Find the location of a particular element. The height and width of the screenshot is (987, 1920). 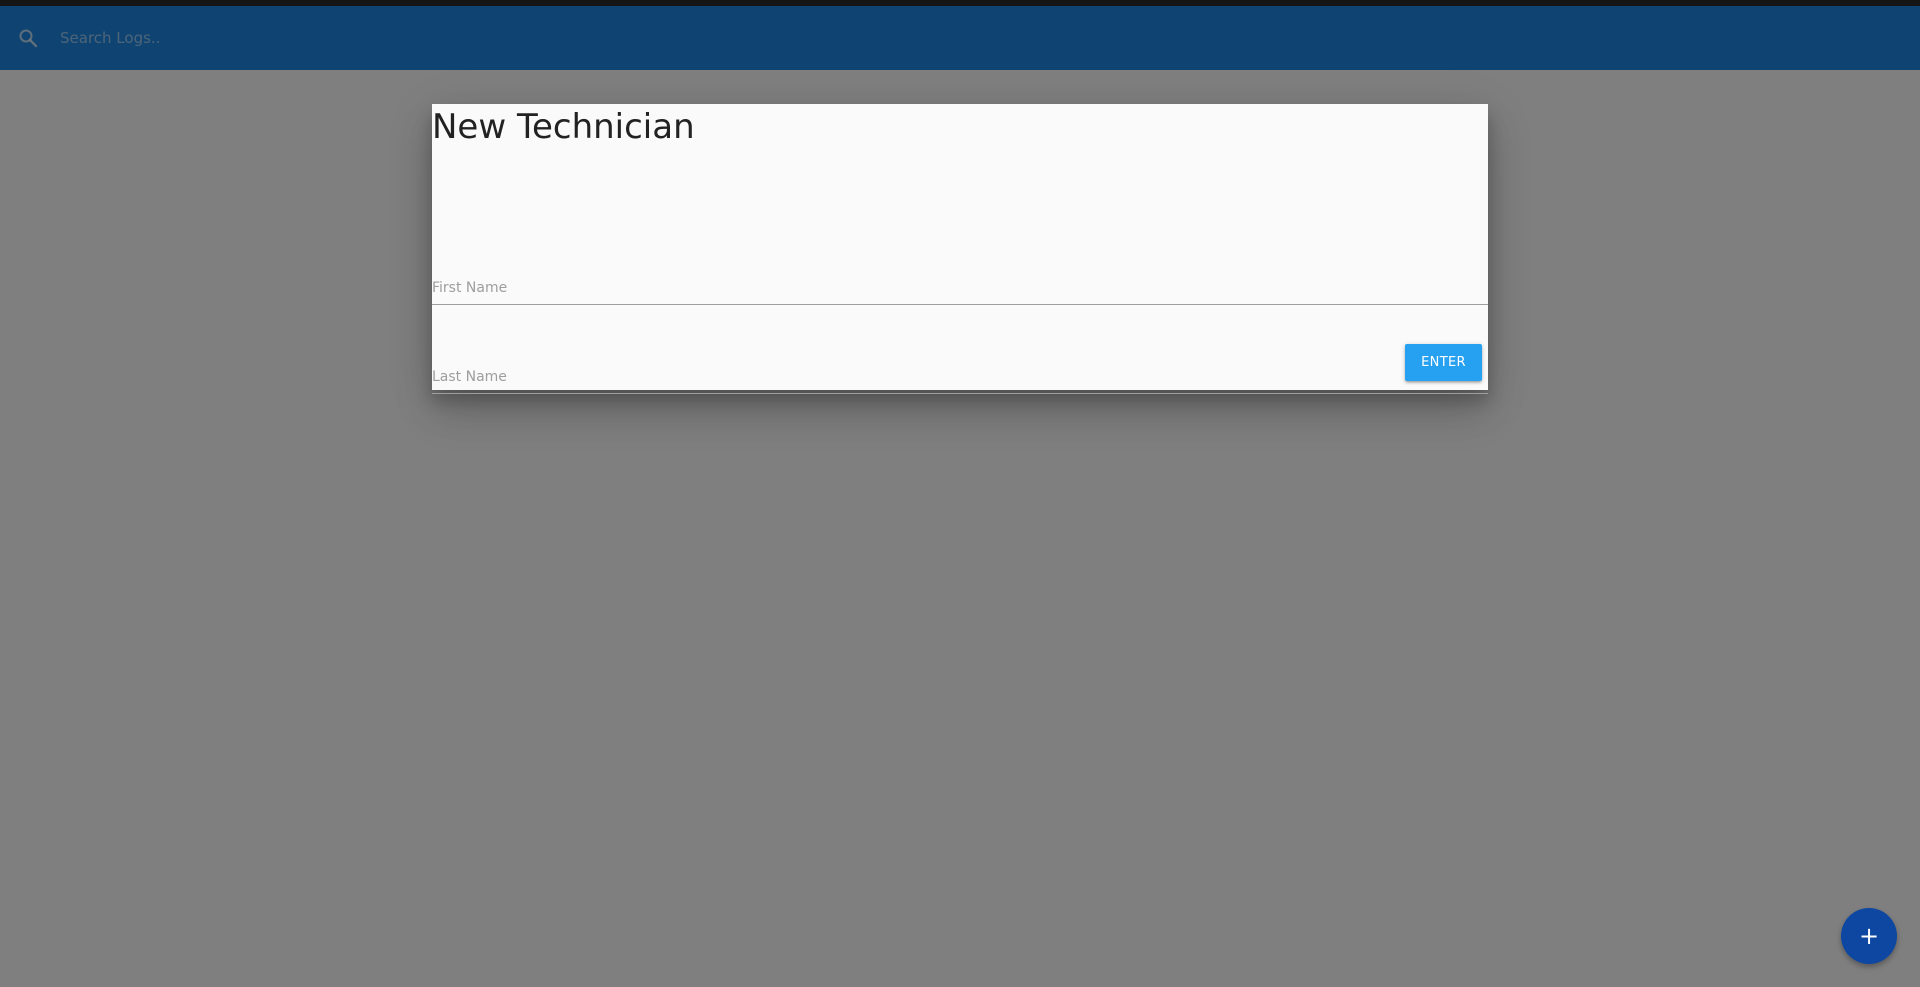

modal-title: New Technician is located at coordinates (563, 127).